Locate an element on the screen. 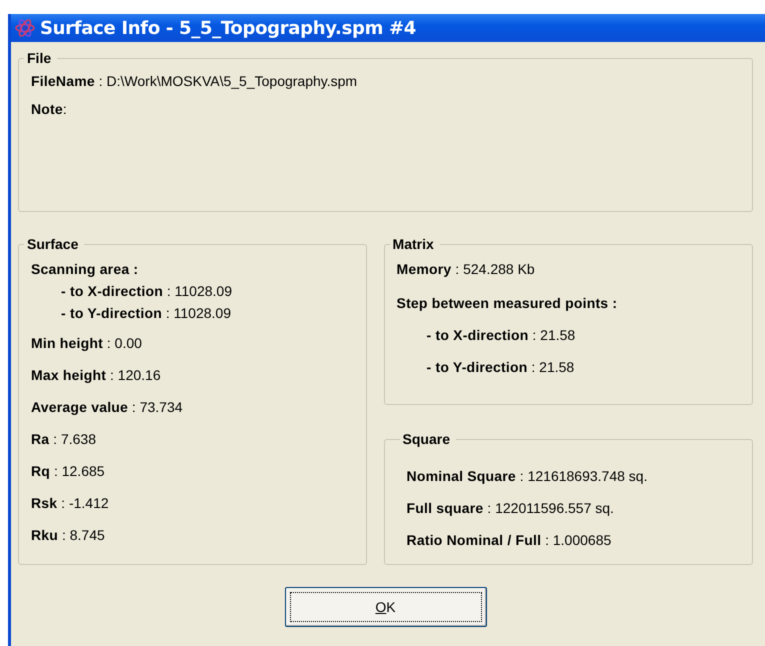  group-title: Matrix is located at coordinates (413, 244).